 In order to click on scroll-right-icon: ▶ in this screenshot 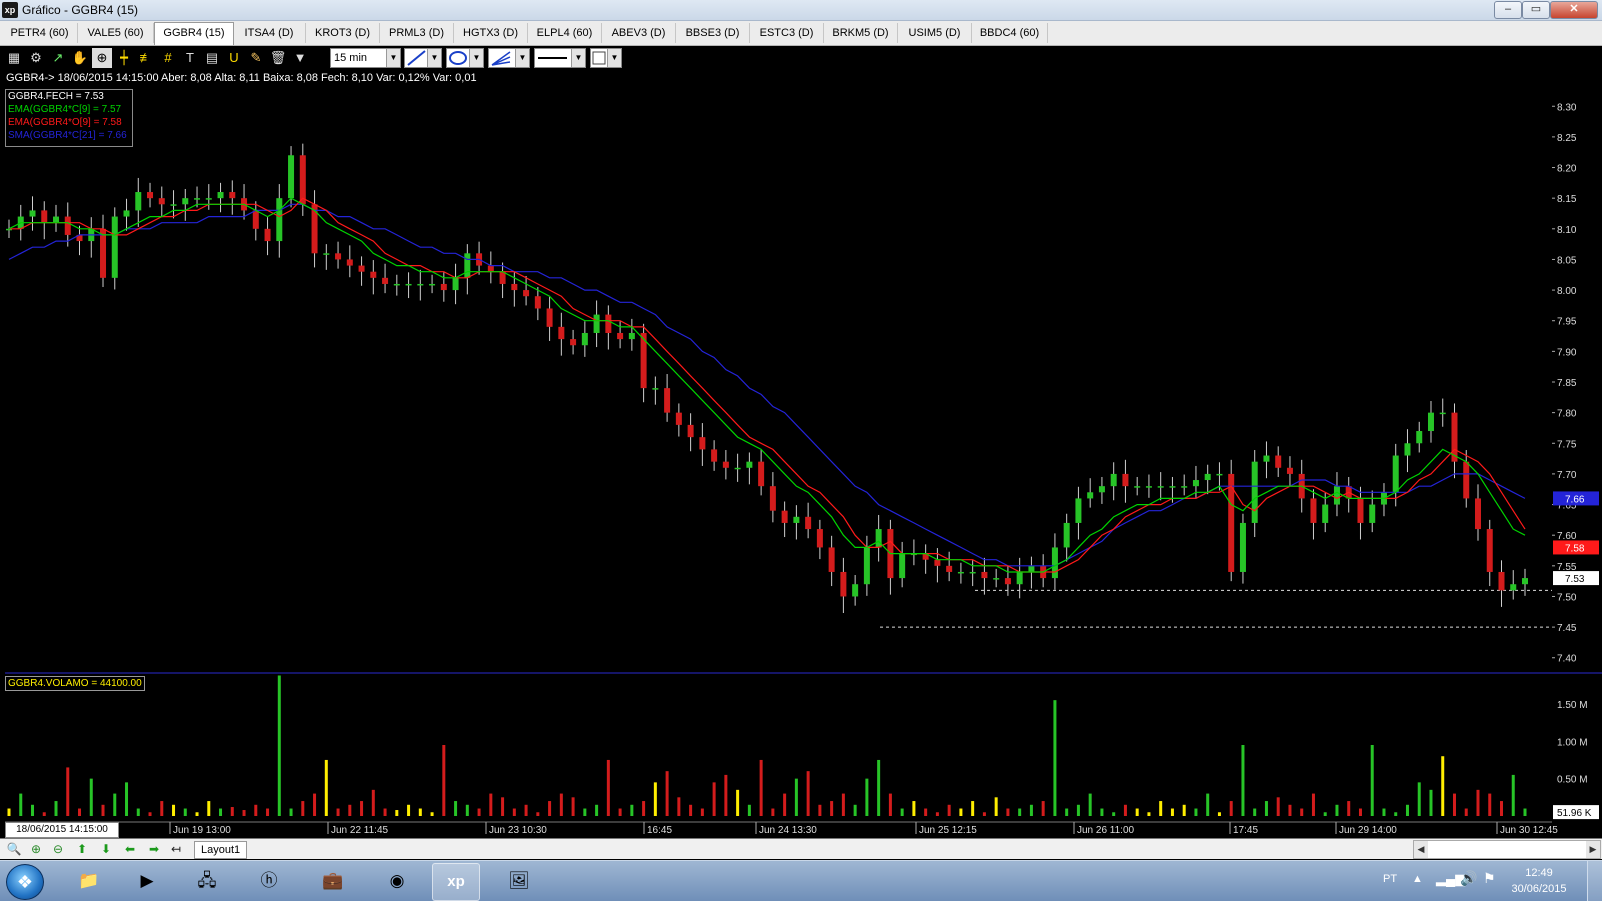, I will do `click(1593, 849)`.